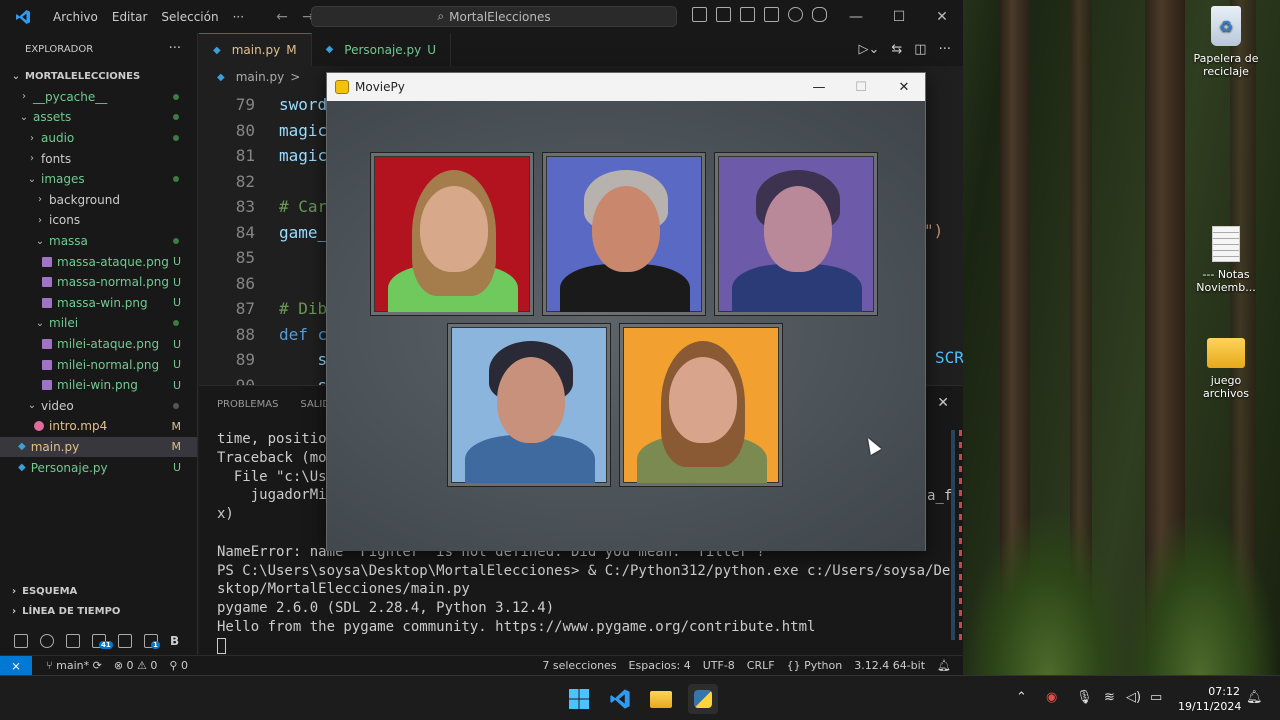 The height and width of the screenshot is (720, 1280). I want to click on microphone-icon: 🎙︎, so click(1084, 697).